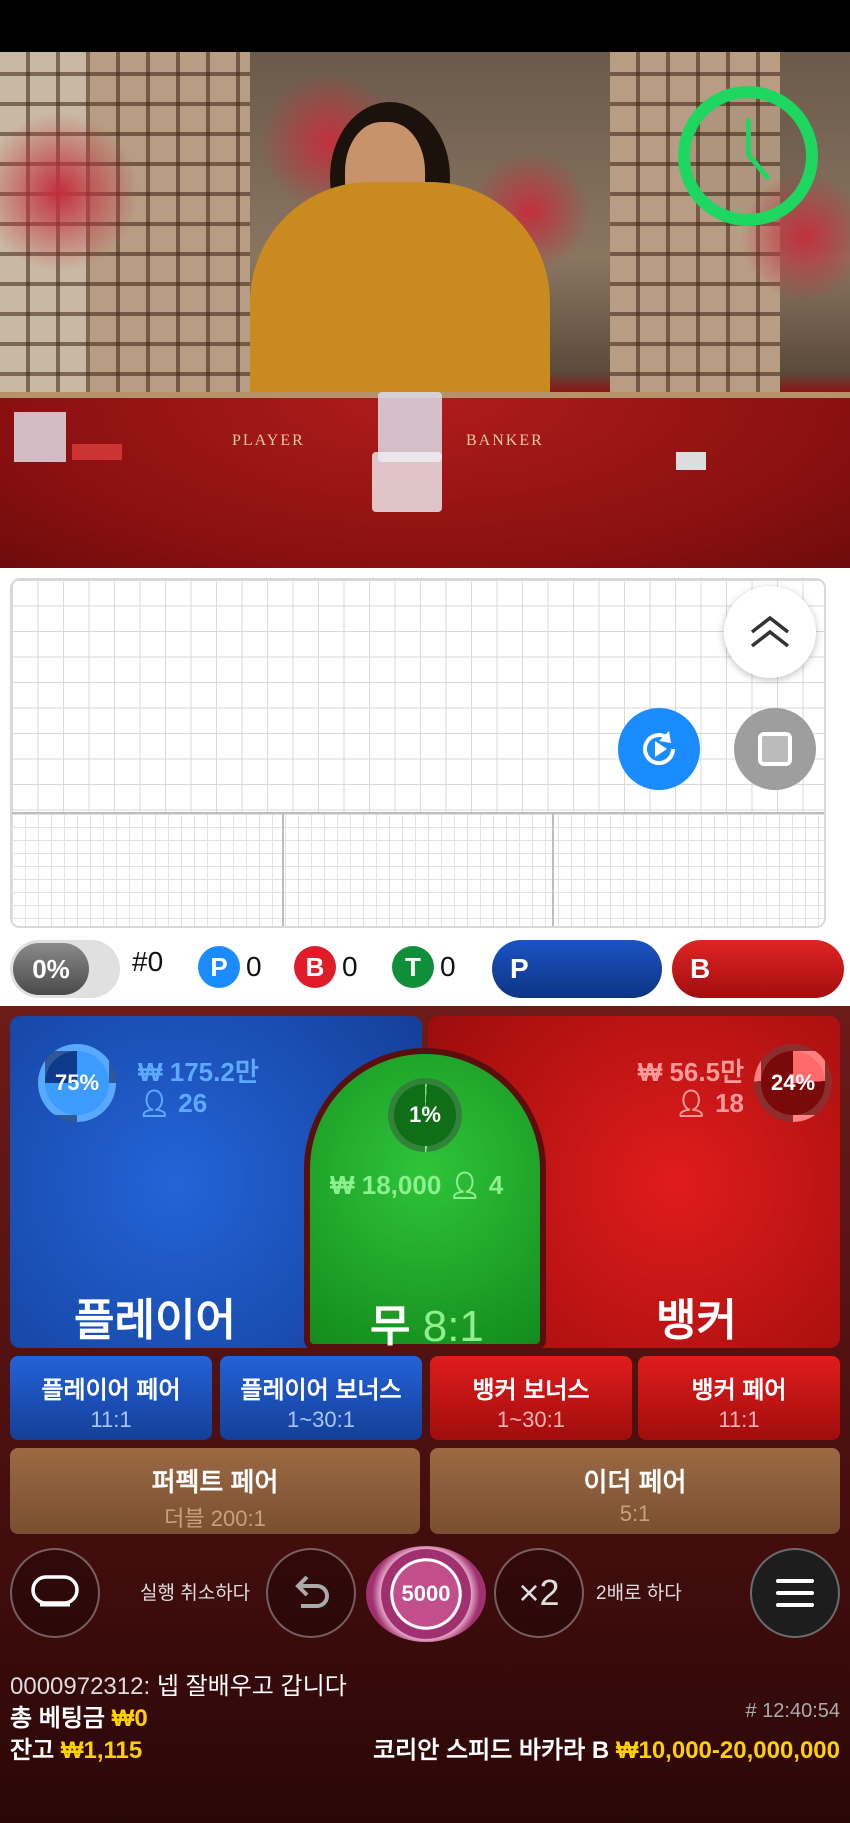  I want to click on tie-bet-info: ₩ 18,000 👤︎ 4, so click(416, 1185).